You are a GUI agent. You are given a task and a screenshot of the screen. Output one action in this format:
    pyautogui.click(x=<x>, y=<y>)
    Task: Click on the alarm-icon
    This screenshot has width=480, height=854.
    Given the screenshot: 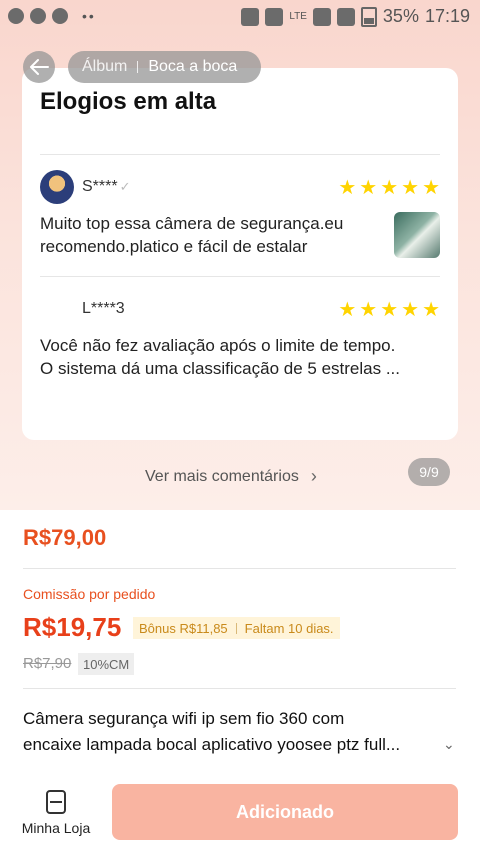 What is the action you would take?
    pyautogui.click(x=250, y=16)
    